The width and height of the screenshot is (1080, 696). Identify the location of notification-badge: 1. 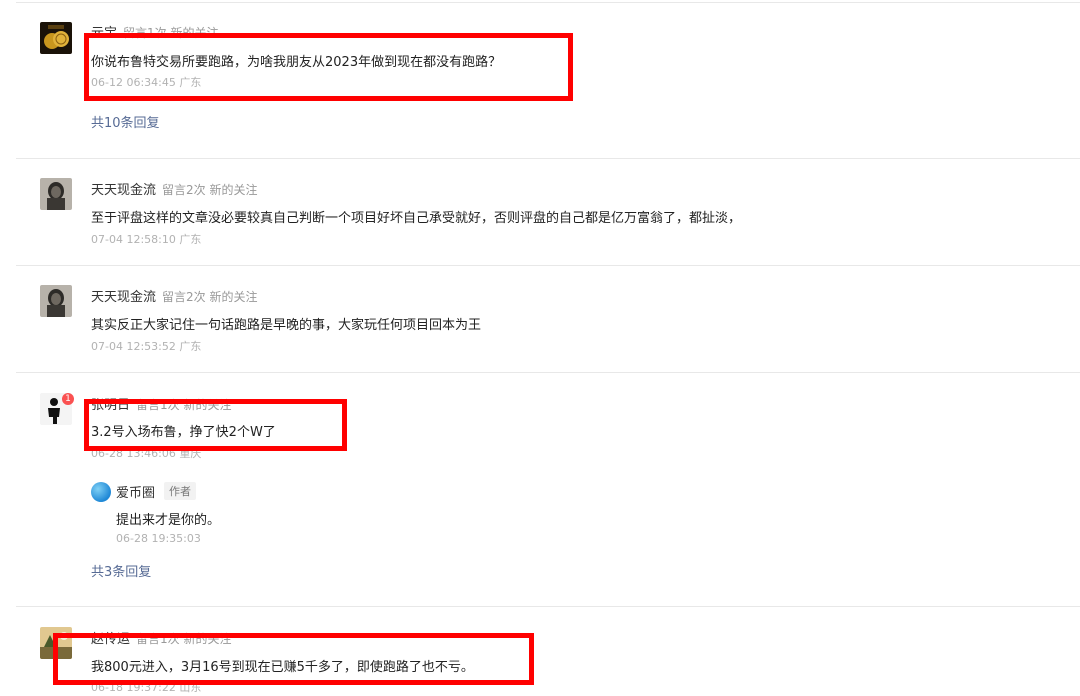
(68, 399).